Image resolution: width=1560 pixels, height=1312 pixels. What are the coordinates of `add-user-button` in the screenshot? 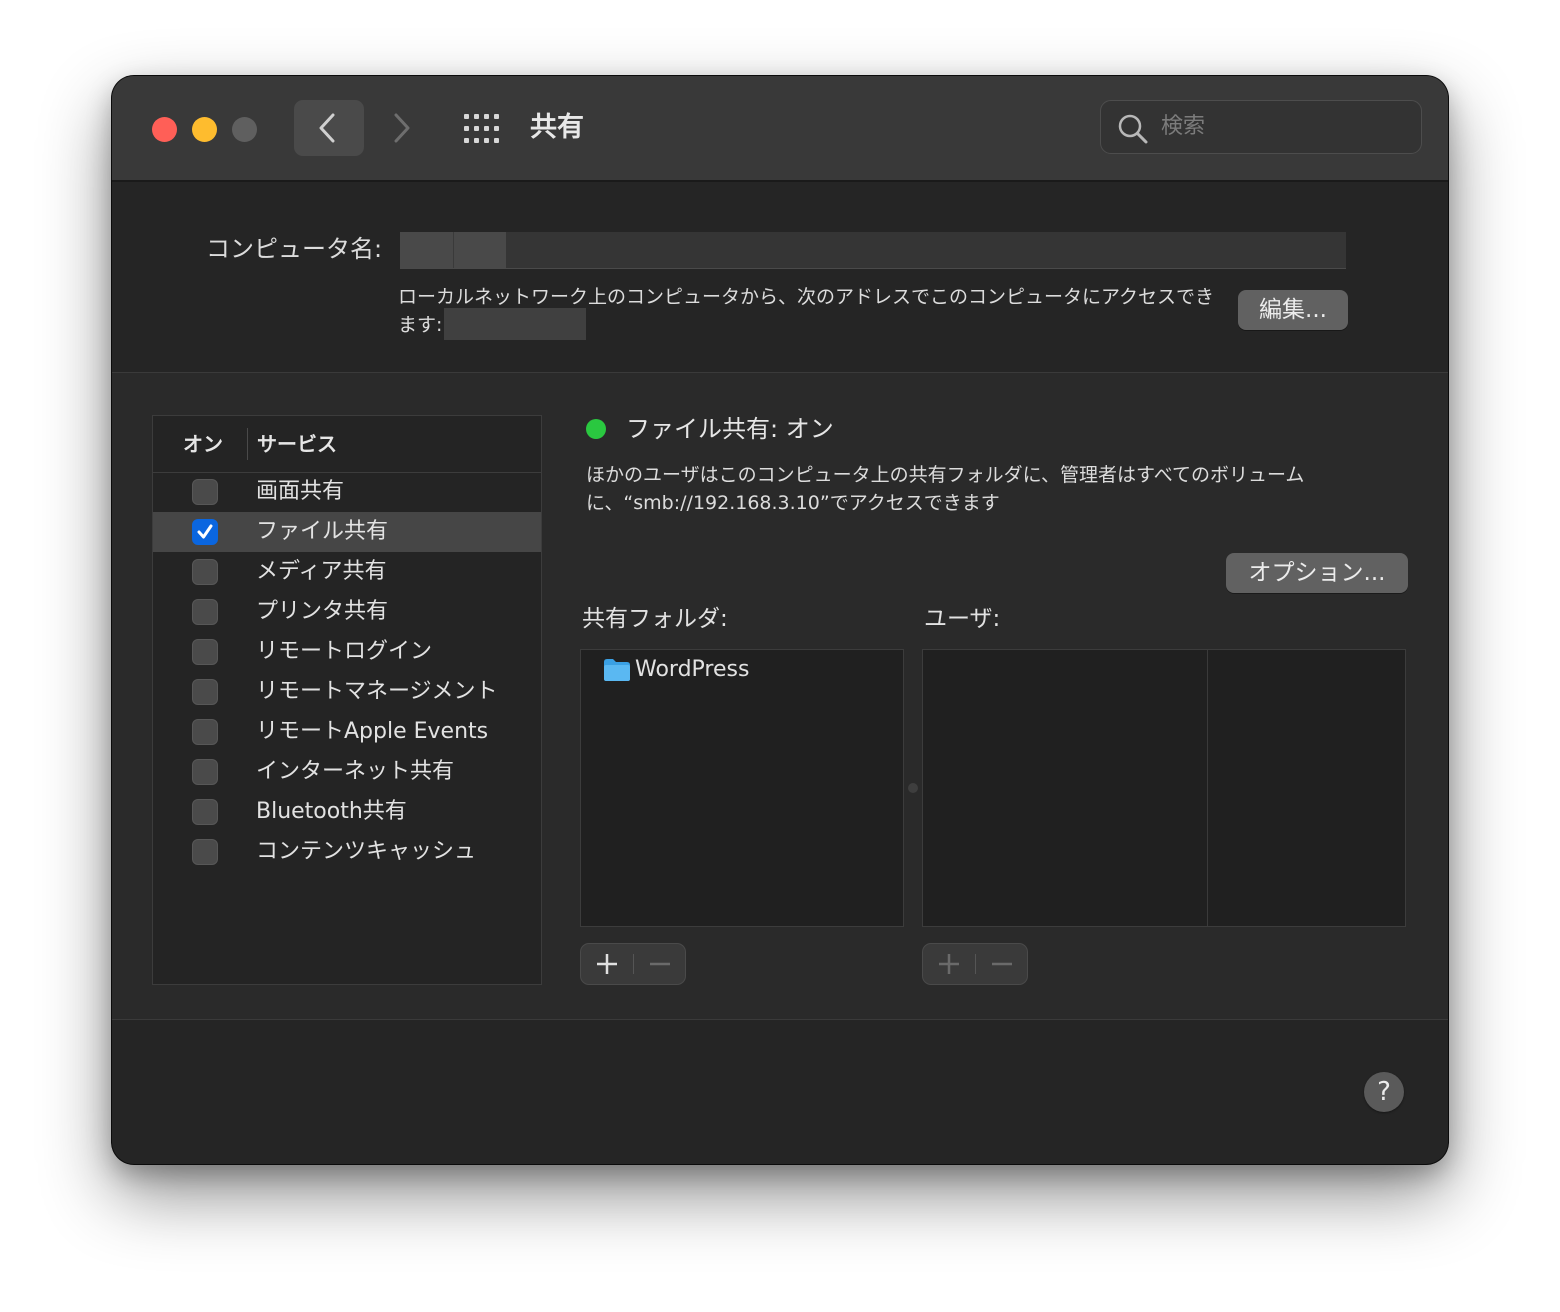 It's located at (949, 964).